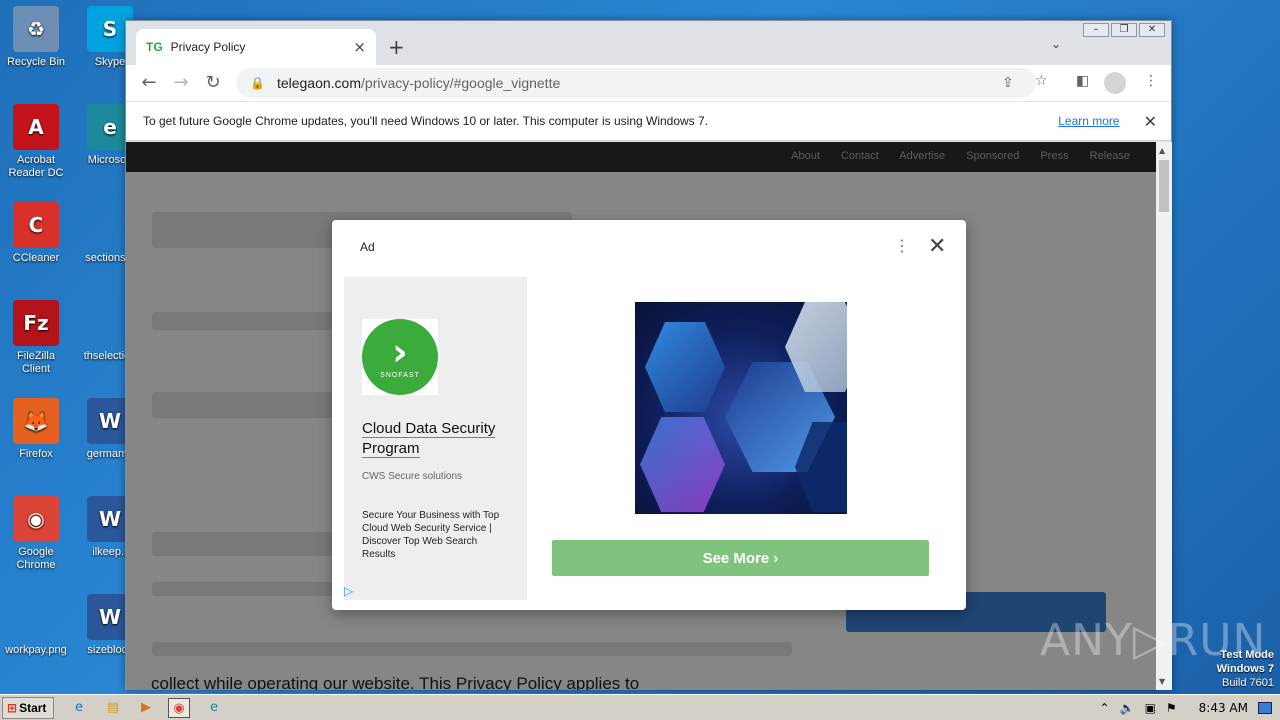 This screenshot has width=1280, height=720. I want to click on favicon-icon: TG, so click(154, 47).